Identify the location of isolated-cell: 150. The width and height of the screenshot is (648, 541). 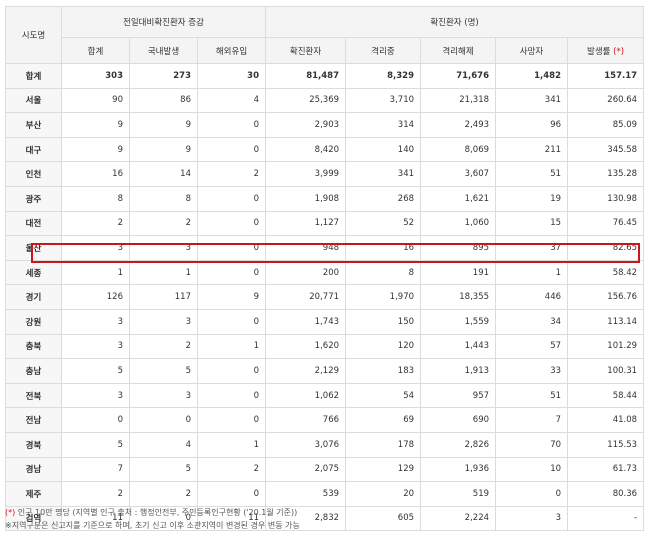
(383, 321).